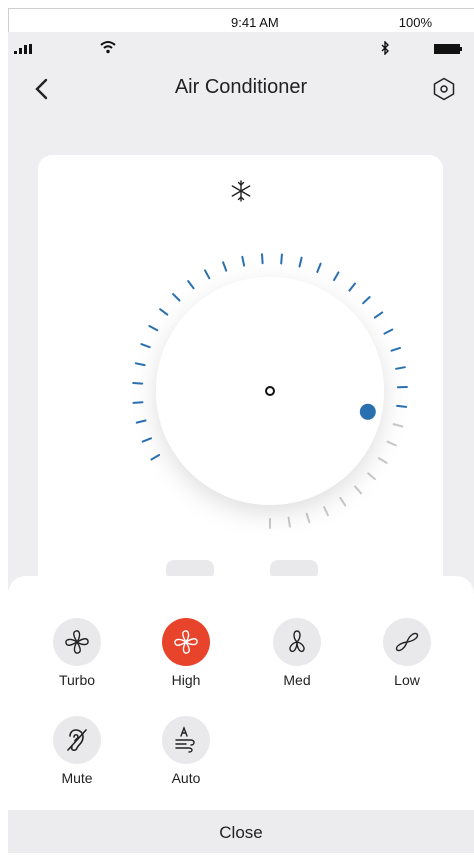 Image resolution: width=474 pixels, height=867 pixels. I want to click on dial-knob, so click(270, 391).